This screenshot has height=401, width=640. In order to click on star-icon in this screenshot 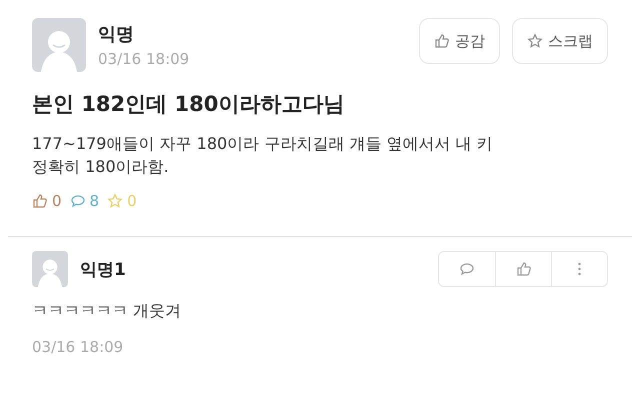, I will do `click(535, 41)`.